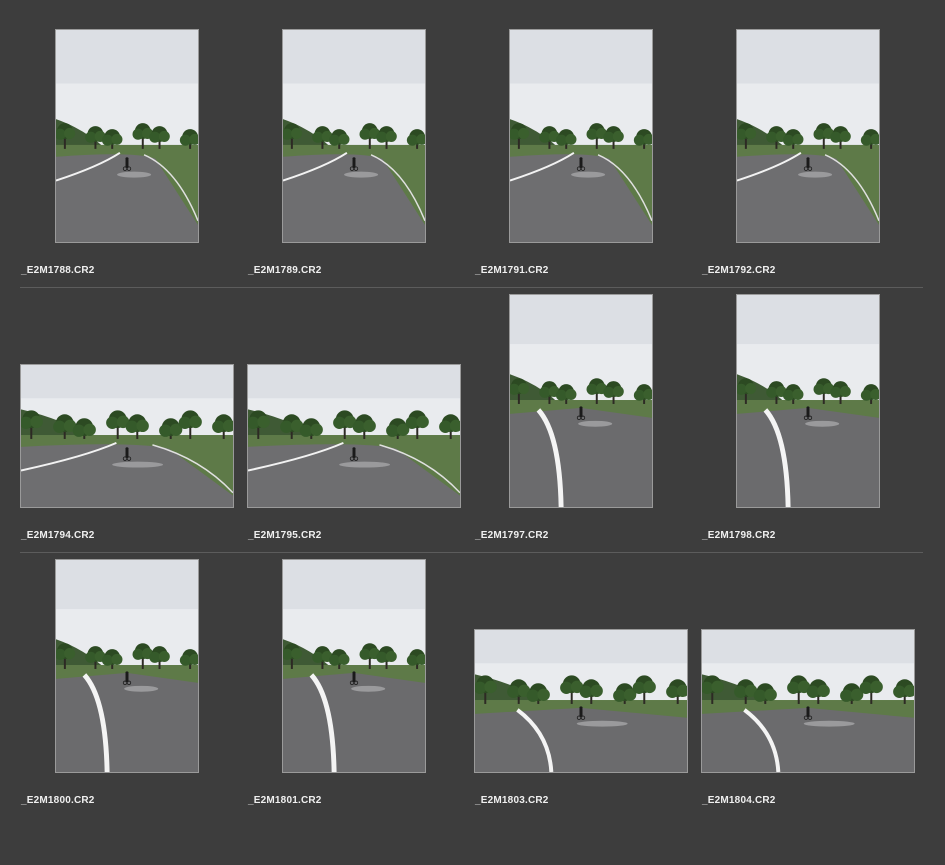 Image resolution: width=945 pixels, height=865 pixels. Describe the element at coordinates (739, 800) in the screenshot. I see `filename-label: _E2M1804.CR2` at that location.